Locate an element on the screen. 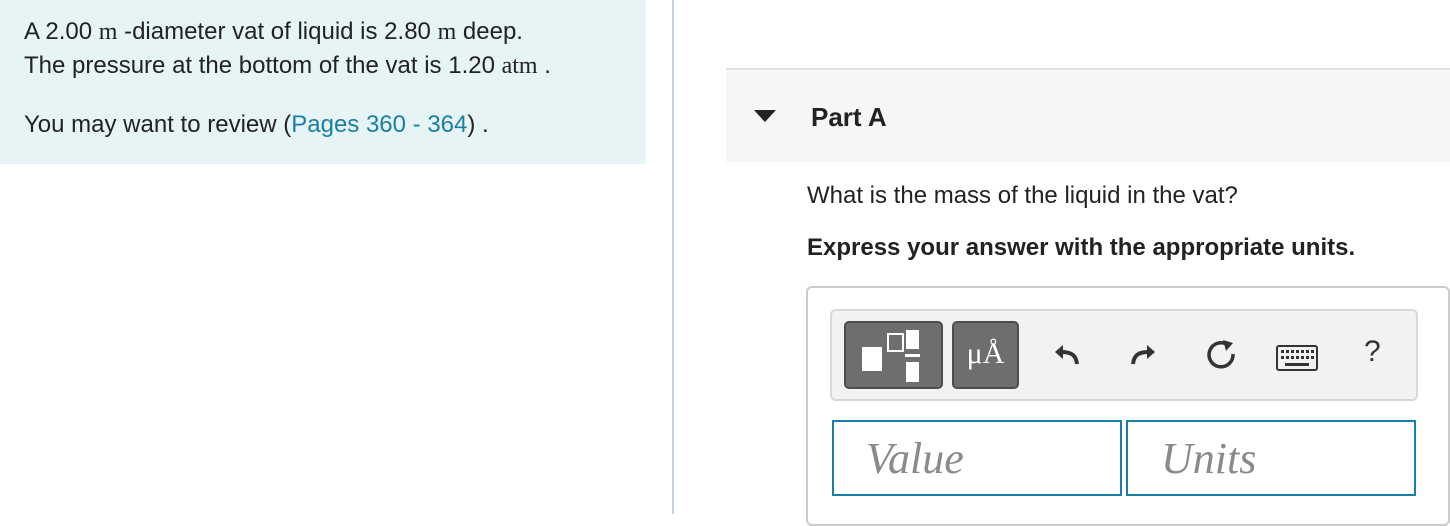 The width and height of the screenshot is (1450, 526). units-input is located at coordinates (1271, 458).